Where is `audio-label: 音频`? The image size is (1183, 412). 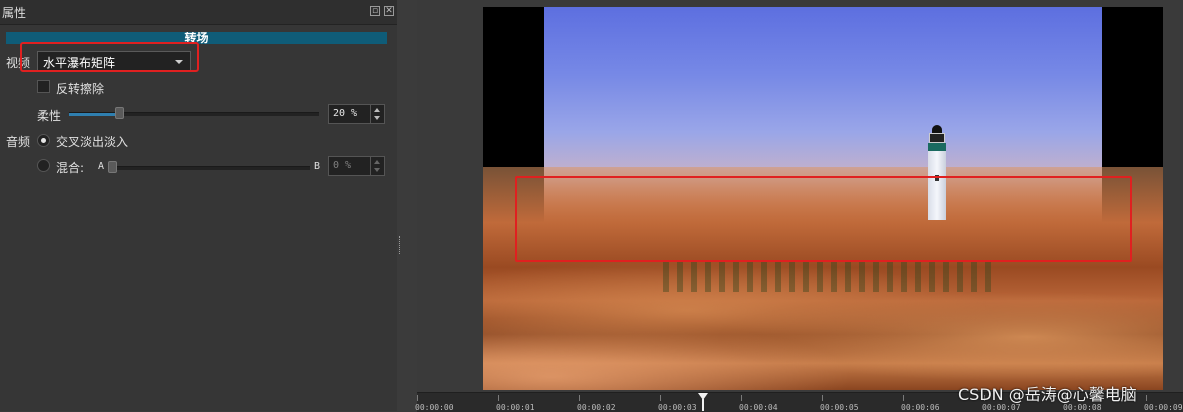 audio-label: 音频 is located at coordinates (18, 142).